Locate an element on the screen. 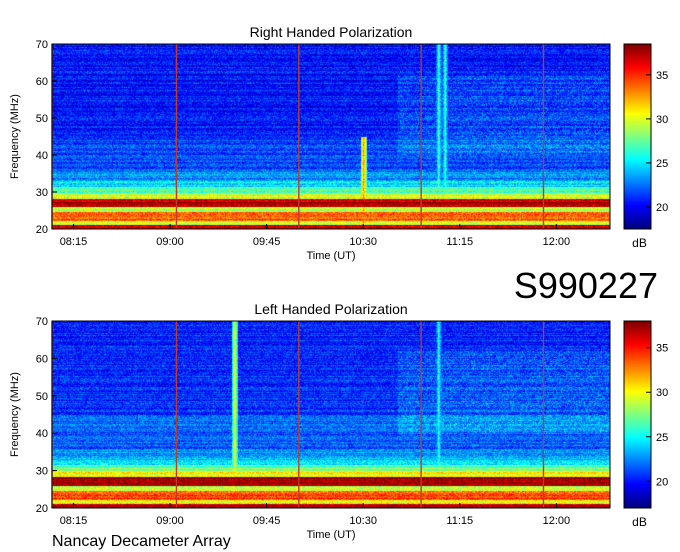 This screenshot has width=680, height=552. panel-title: Right Handed Polarization is located at coordinates (331, 32).